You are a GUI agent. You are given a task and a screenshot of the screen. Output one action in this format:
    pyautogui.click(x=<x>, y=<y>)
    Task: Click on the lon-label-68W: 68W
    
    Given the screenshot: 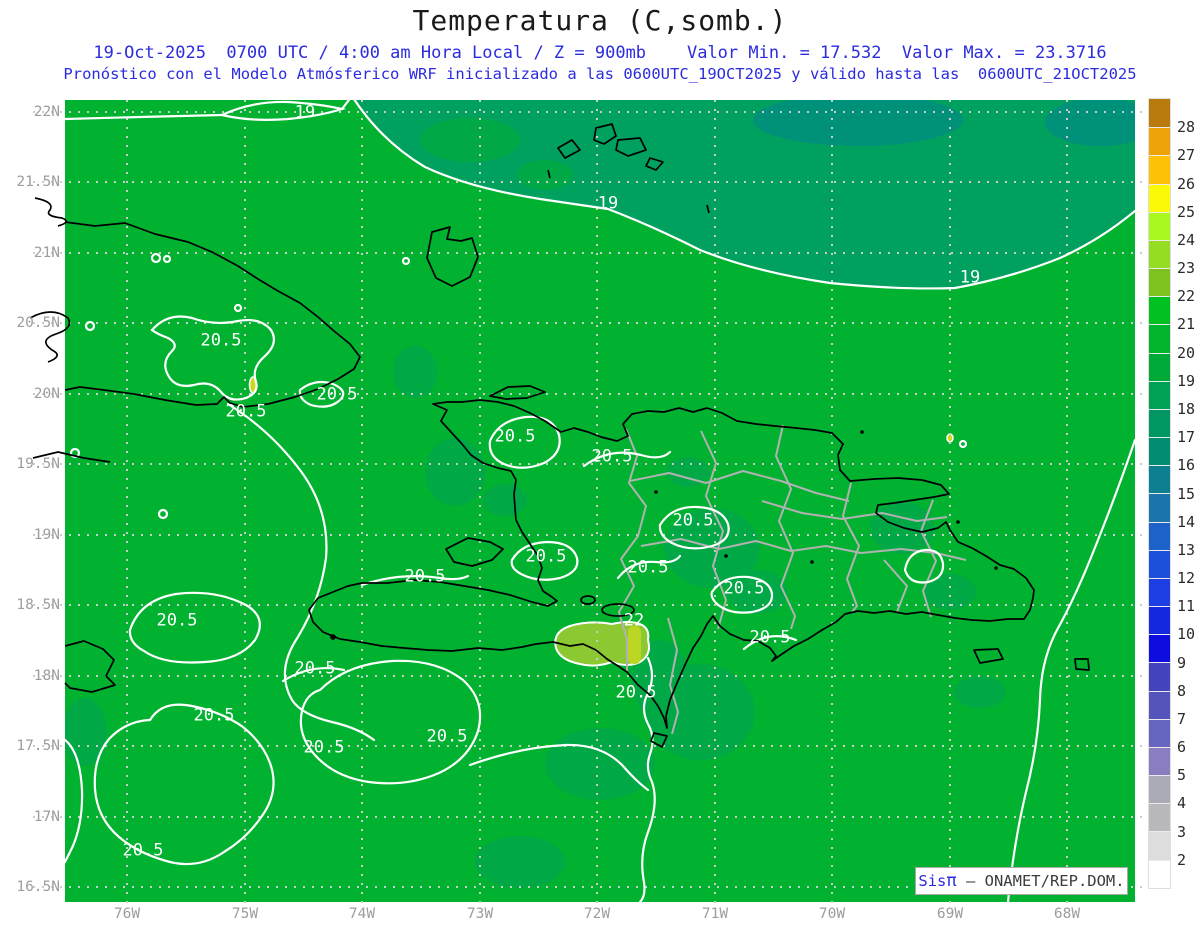 What is the action you would take?
    pyautogui.click(x=1067, y=914)
    